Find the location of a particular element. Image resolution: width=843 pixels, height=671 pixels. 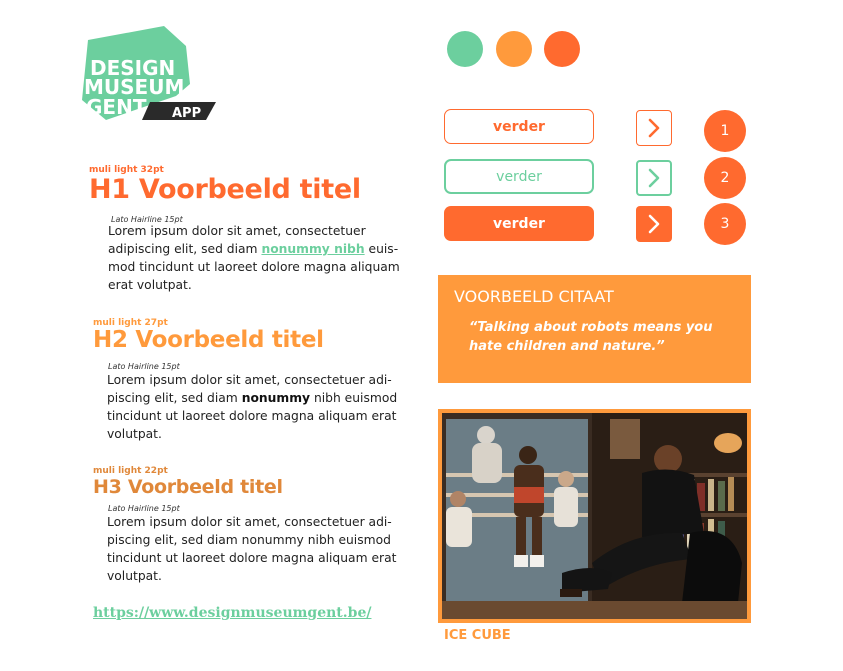

next-arrow-button-outline-green is located at coordinates (654, 178).